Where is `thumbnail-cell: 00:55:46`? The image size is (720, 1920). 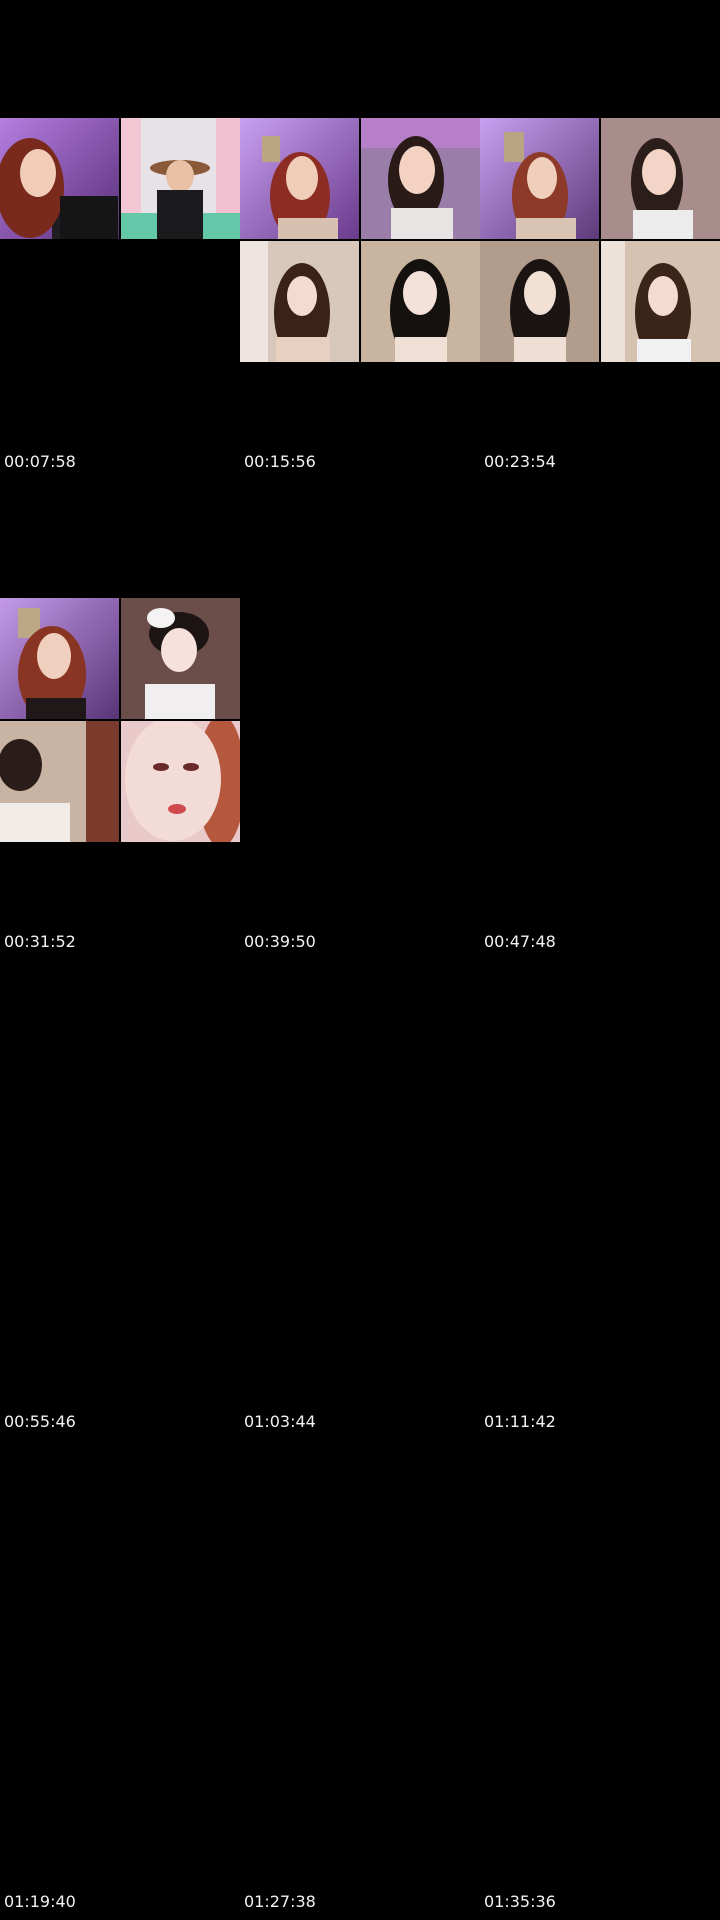 thumbnail-cell: 00:55:46 is located at coordinates (120, 1200).